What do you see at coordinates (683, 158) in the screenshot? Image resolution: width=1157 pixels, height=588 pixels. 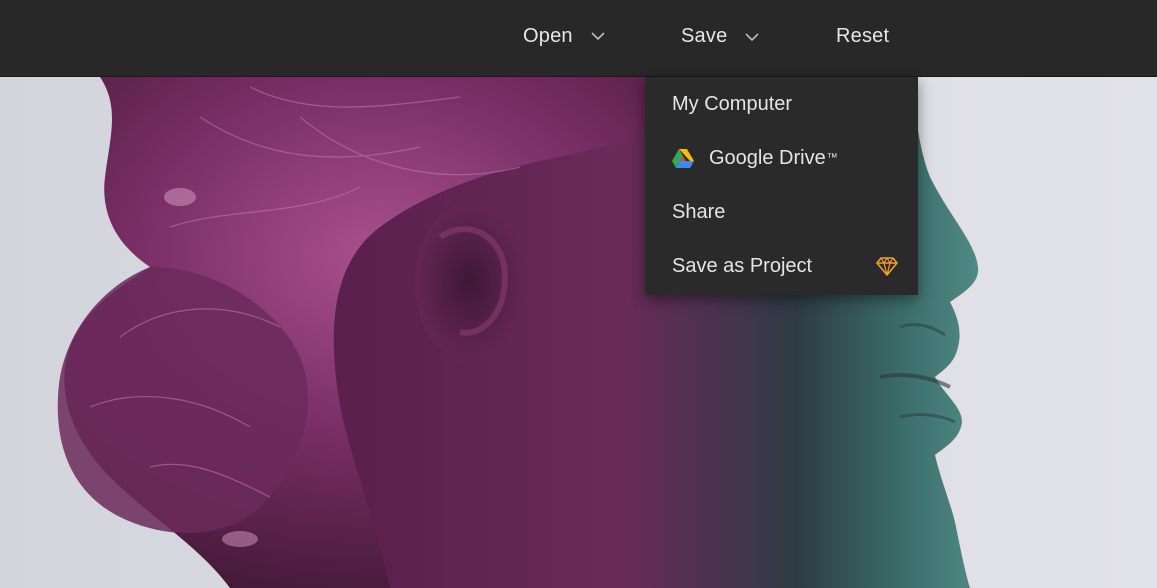 I see `google-drive-icon` at bounding box center [683, 158].